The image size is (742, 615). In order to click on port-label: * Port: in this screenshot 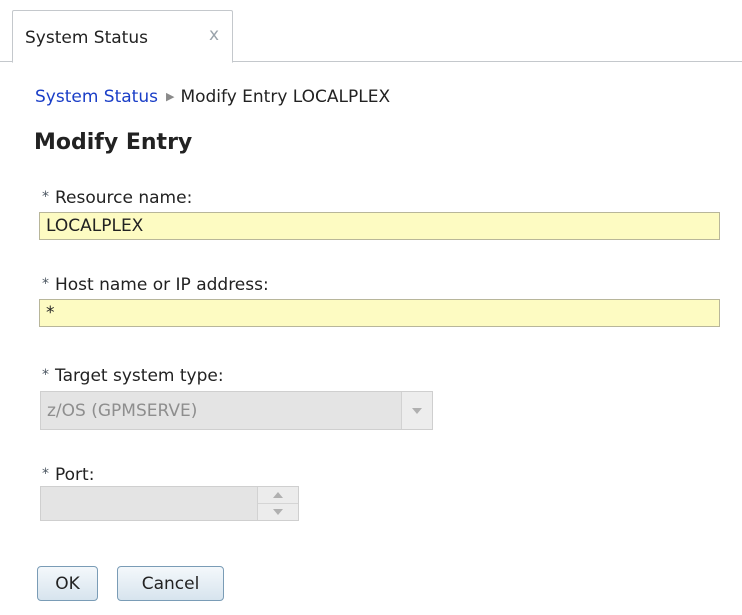, I will do `click(68, 475)`.